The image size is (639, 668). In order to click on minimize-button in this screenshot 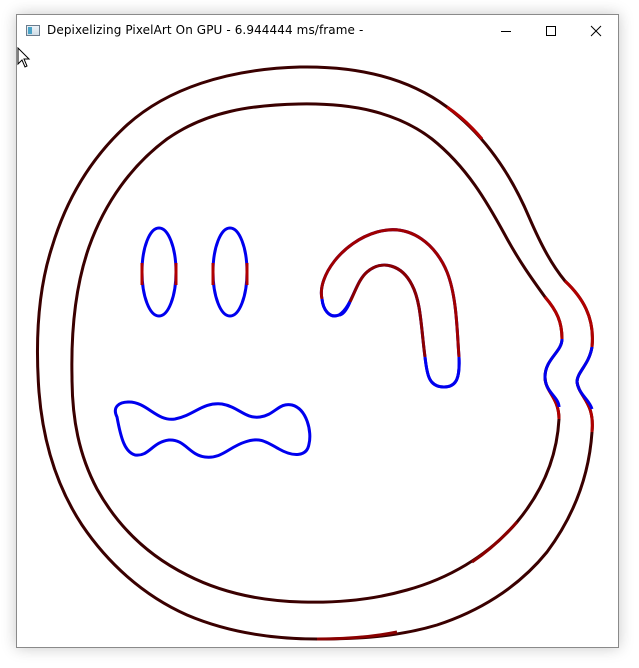, I will do `click(506, 31)`.